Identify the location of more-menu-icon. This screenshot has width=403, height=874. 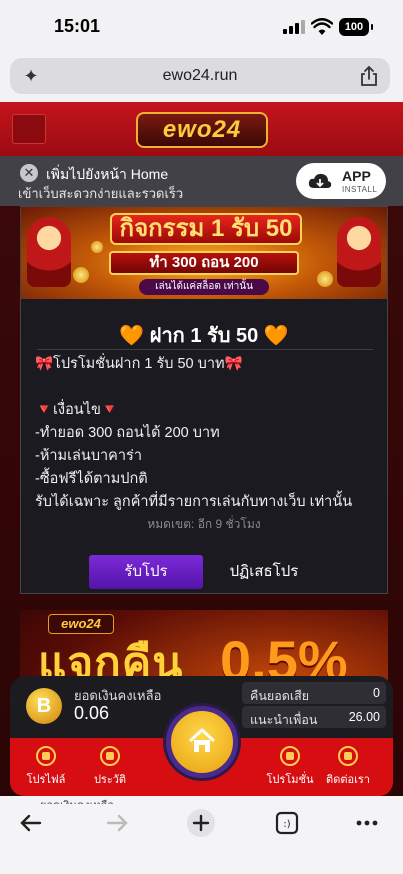
(367, 823).